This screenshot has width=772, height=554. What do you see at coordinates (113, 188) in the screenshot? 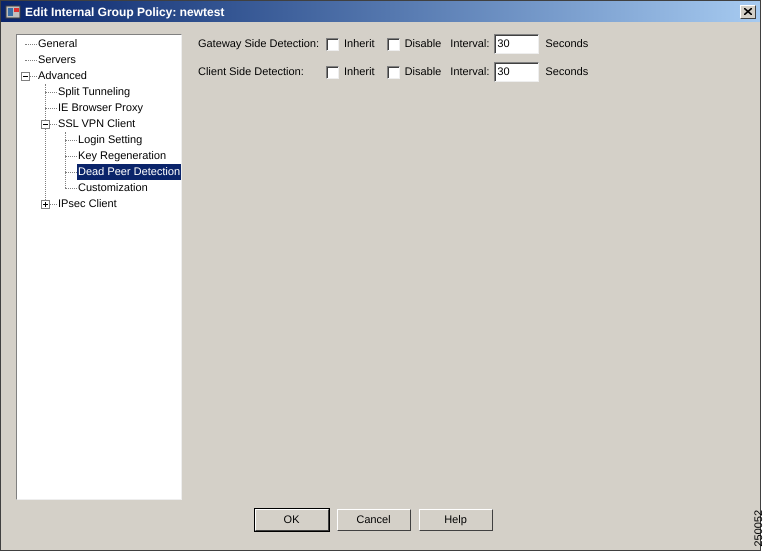
I see `tree-item: Customization` at bounding box center [113, 188].